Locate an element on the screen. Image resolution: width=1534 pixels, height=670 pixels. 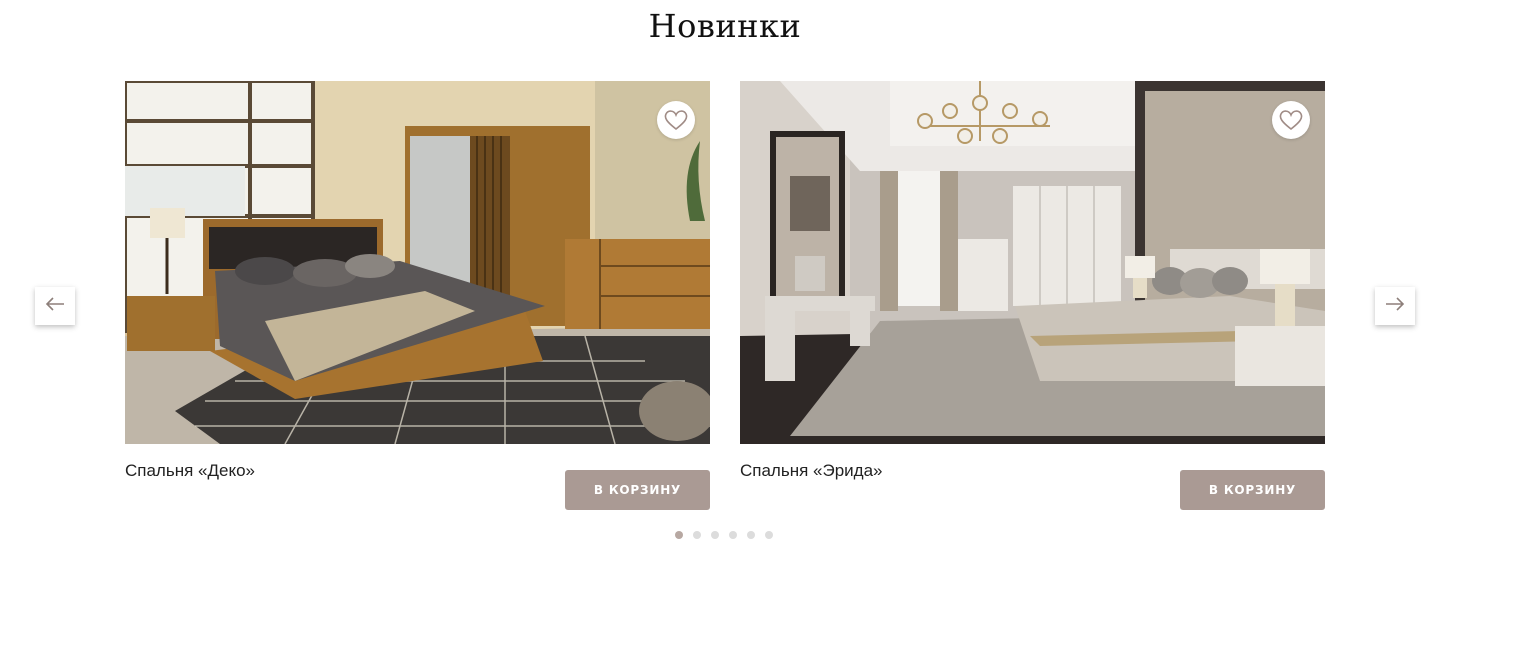
arrow-right-icon is located at coordinates (1395, 306).